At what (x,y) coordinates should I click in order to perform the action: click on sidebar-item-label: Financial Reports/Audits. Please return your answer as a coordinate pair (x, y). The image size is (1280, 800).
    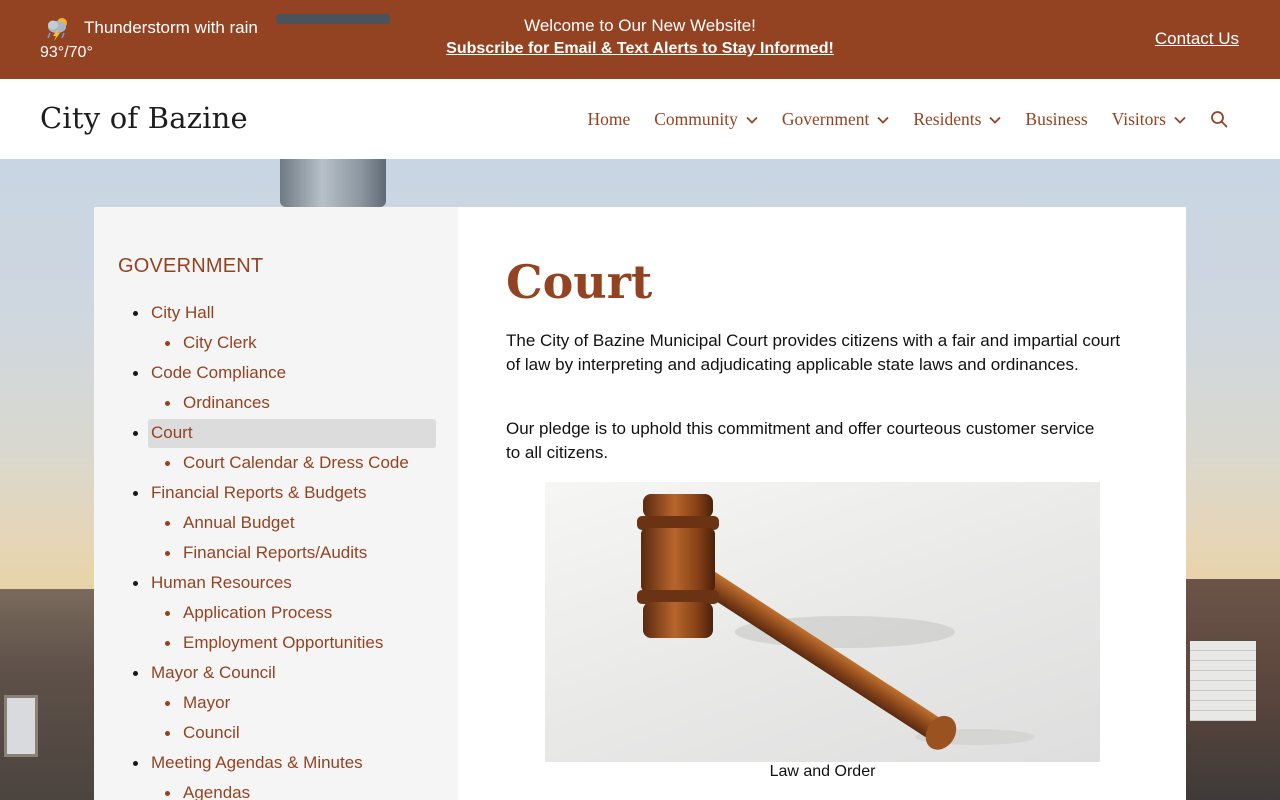
    Looking at the image, I should click on (275, 552).